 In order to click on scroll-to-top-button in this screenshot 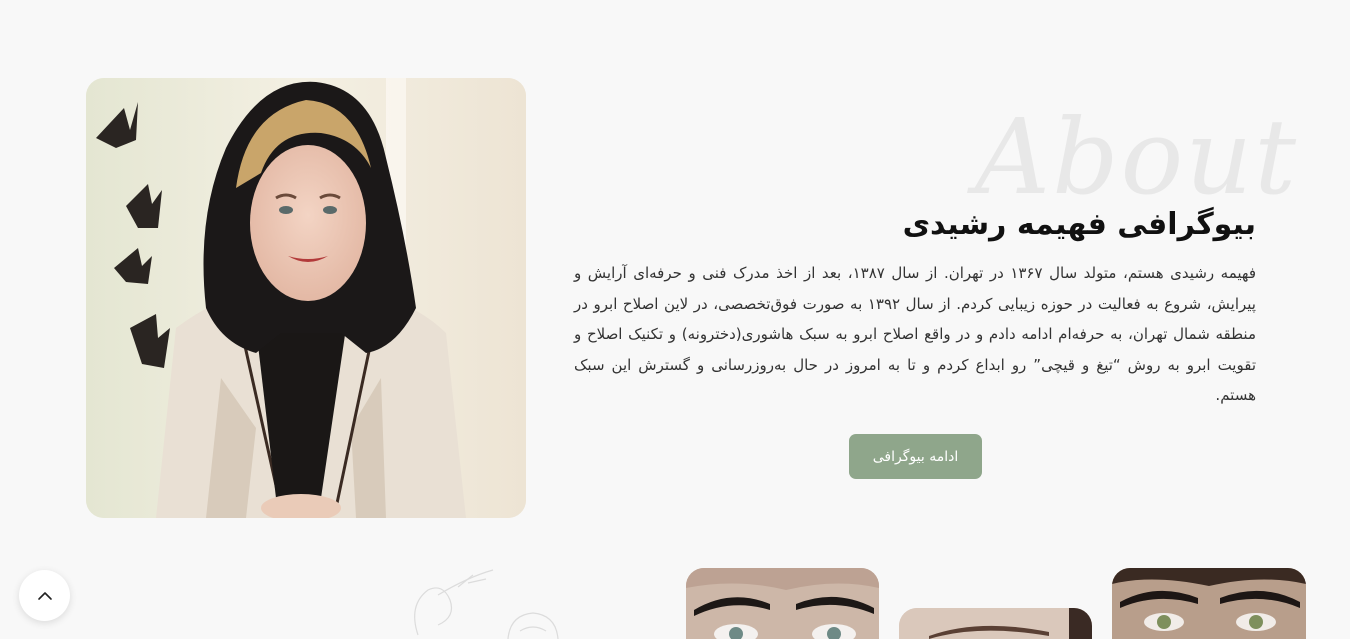, I will do `click(44, 595)`.